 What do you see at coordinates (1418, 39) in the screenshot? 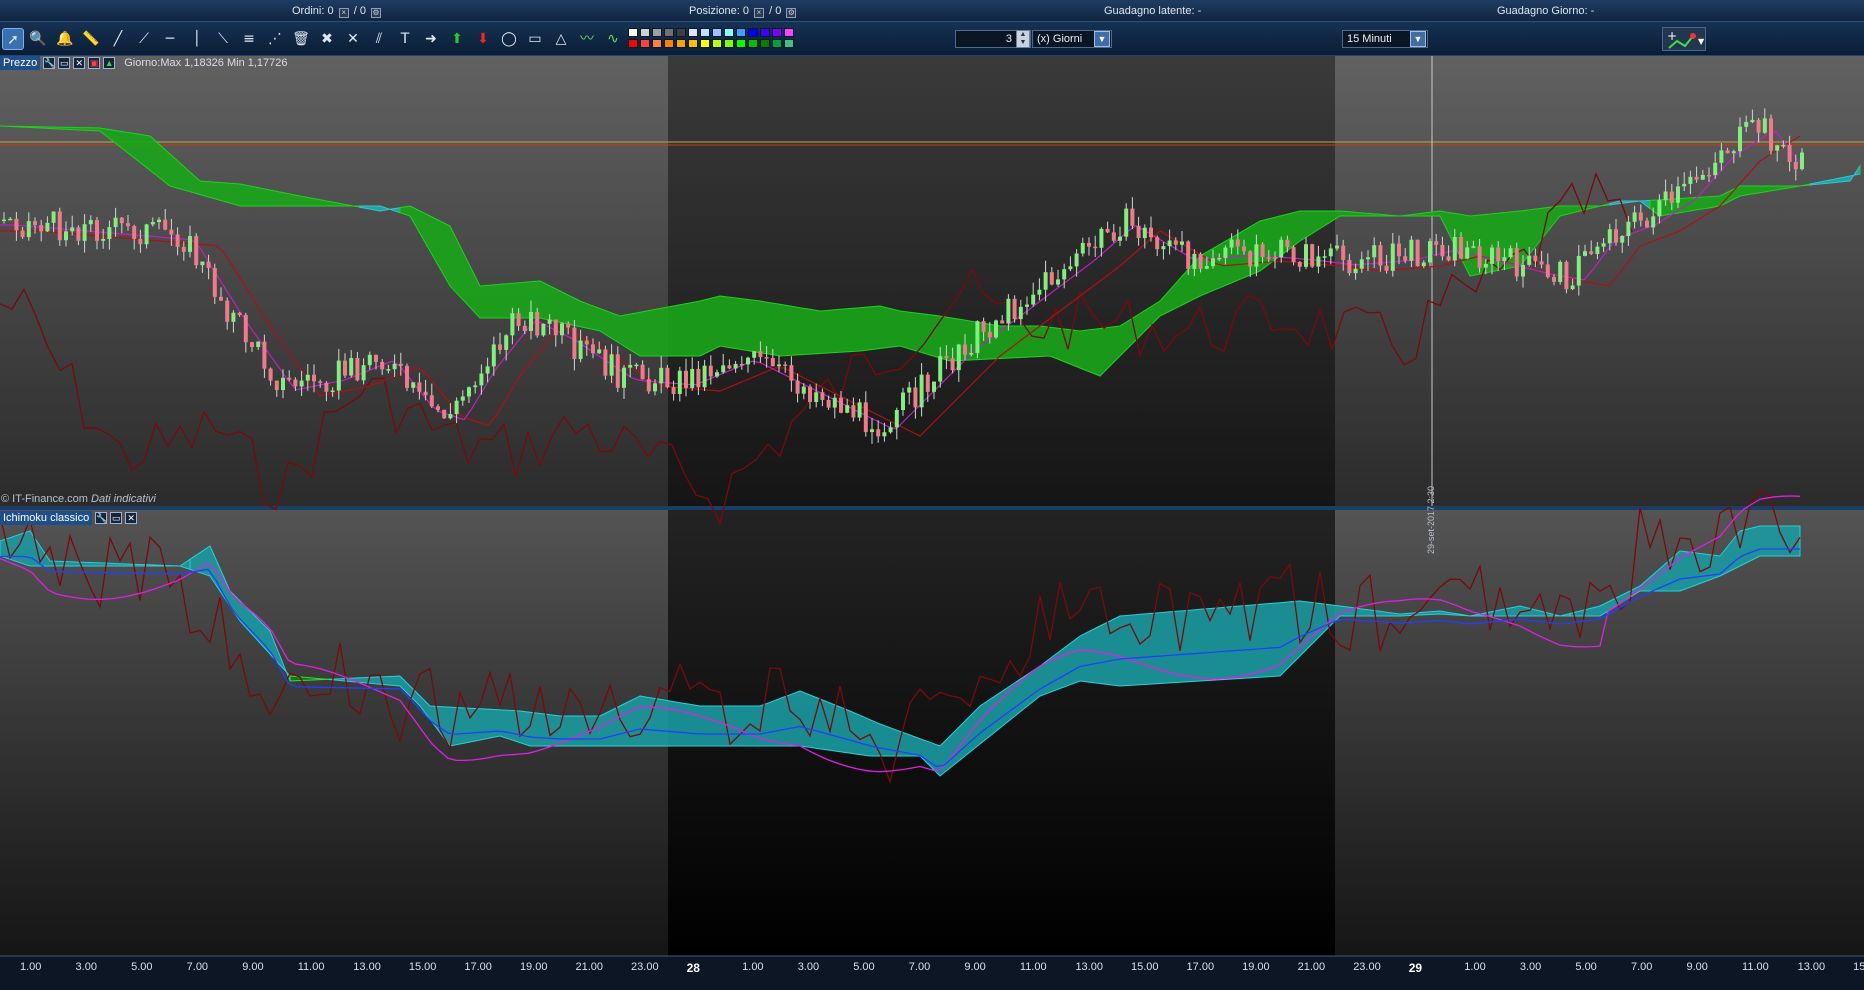
I see `interval-dropdown-icon: ▼` at bounding box center [1418, 39].